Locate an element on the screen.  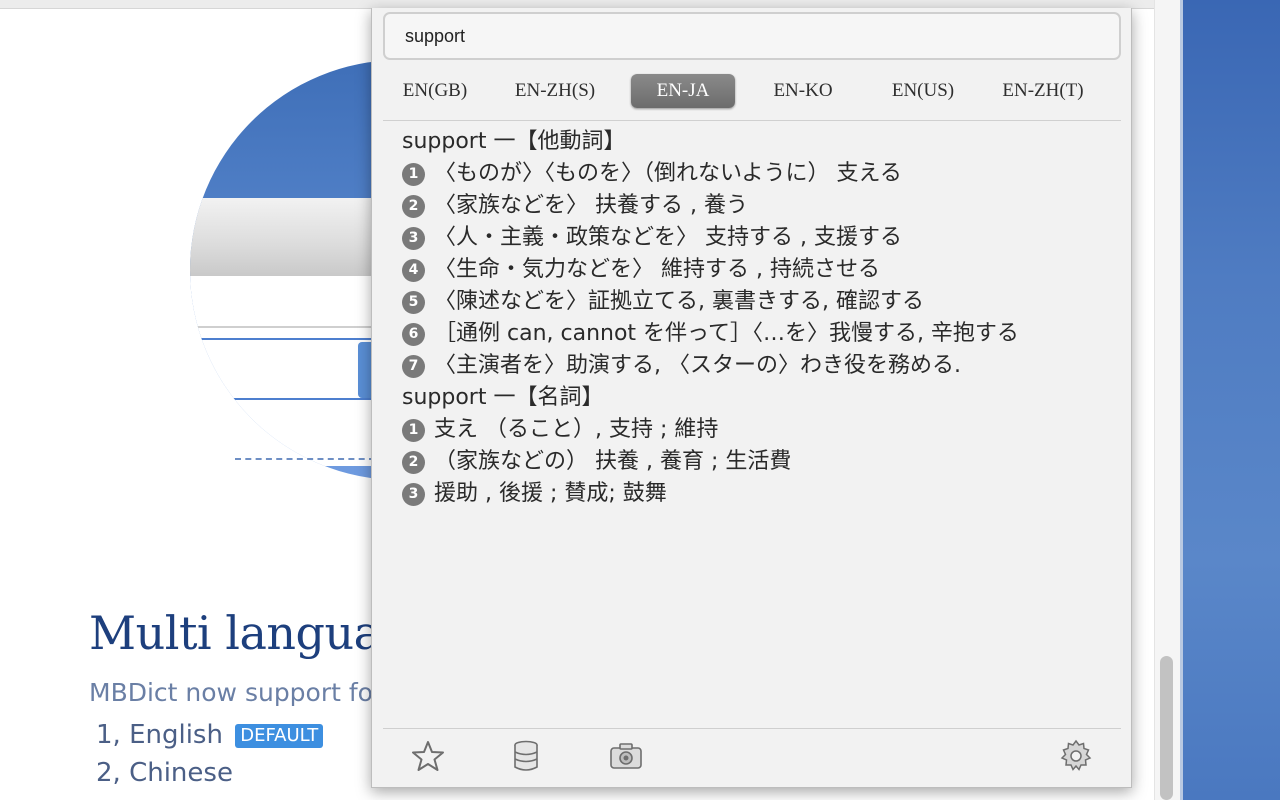
default-badge: DEFAULT is located at coordinates (279, 735).